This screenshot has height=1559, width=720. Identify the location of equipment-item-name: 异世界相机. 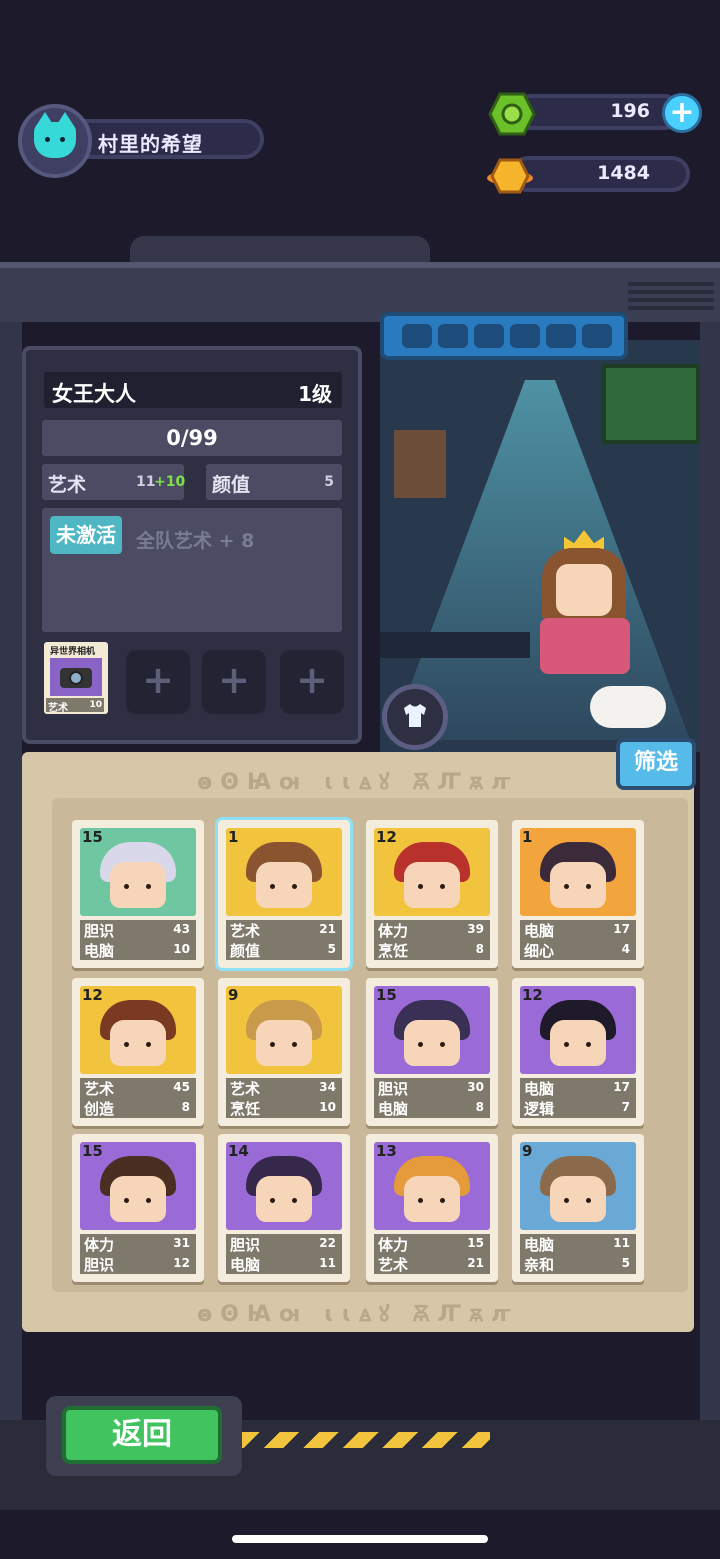
(73, 652).